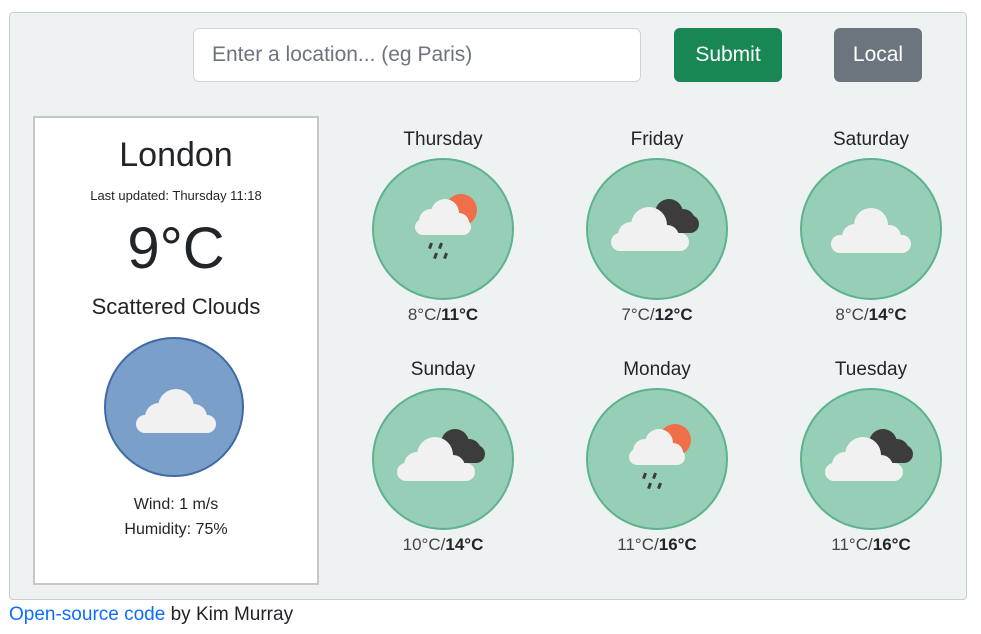  I want to click on forecast-day: Tuesday 11°C/16°C, so click(871, 456).